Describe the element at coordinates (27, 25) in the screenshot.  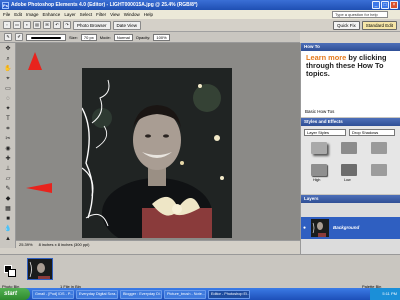
I see `save-icon: ▪` at that location.